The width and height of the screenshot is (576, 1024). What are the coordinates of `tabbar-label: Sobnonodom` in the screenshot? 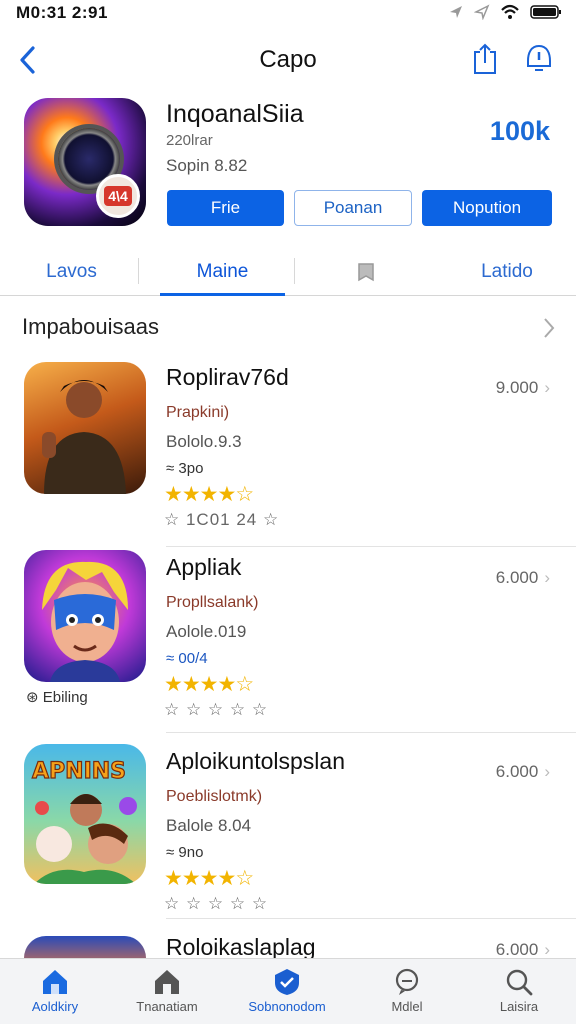 It's located at (287, 1006).